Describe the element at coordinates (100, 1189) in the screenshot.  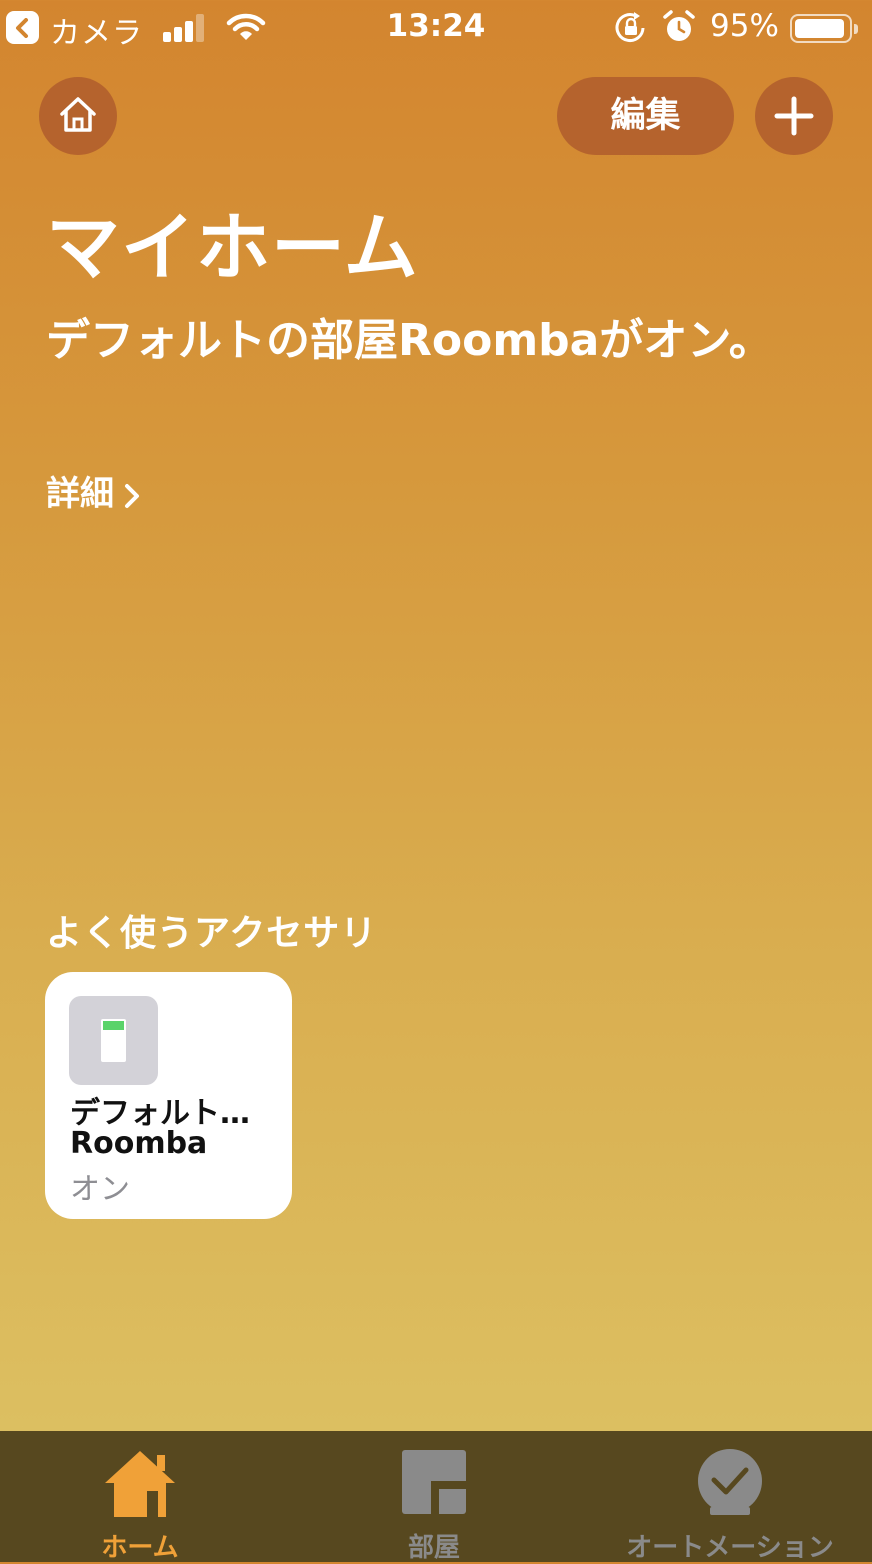
I see `tile-state: オン` at that location.